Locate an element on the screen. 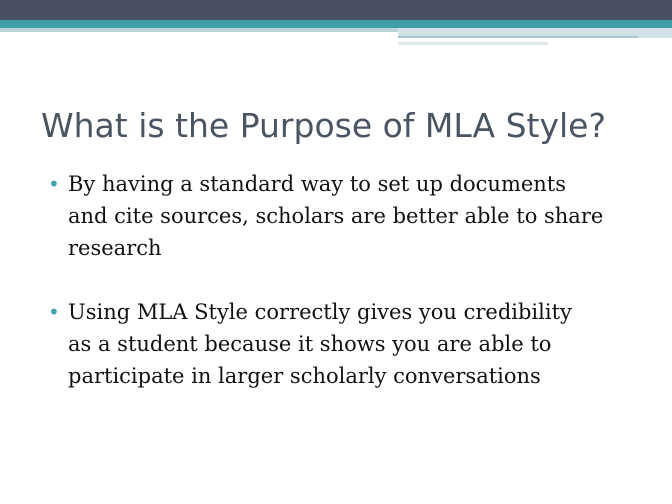 This screenshot has height=504, width=672. header-decoration is located at coordinates (336, 22).